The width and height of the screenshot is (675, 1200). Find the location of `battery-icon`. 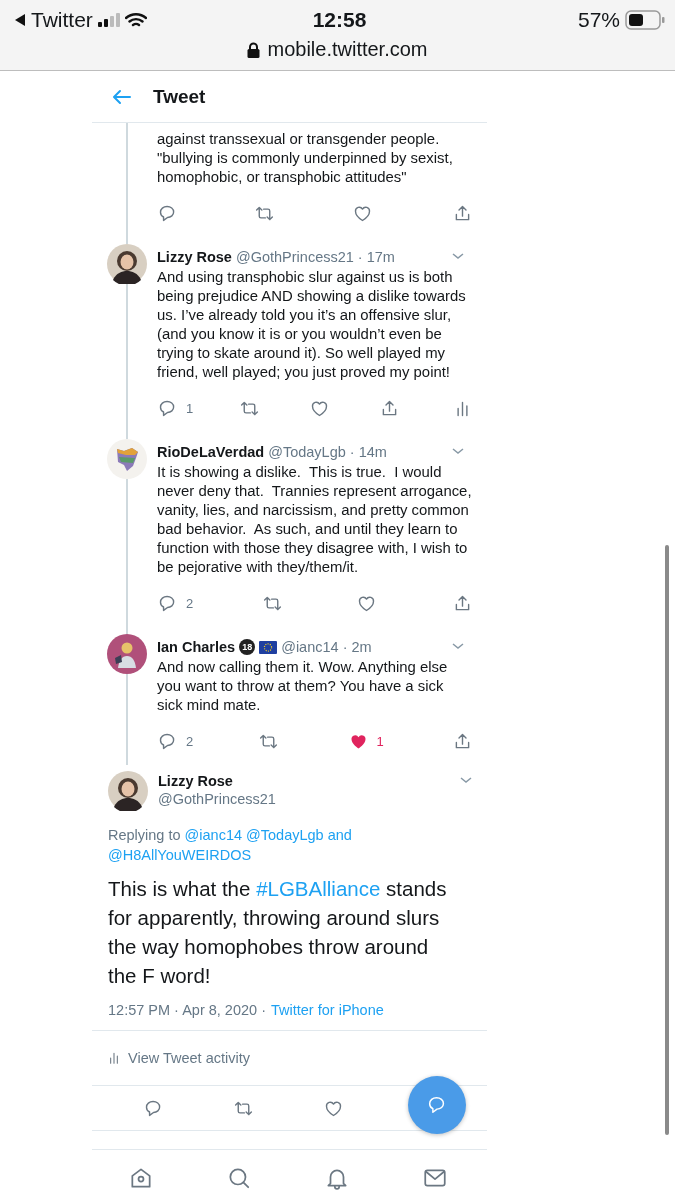

battery-icon is located at coordinates (645, 20).